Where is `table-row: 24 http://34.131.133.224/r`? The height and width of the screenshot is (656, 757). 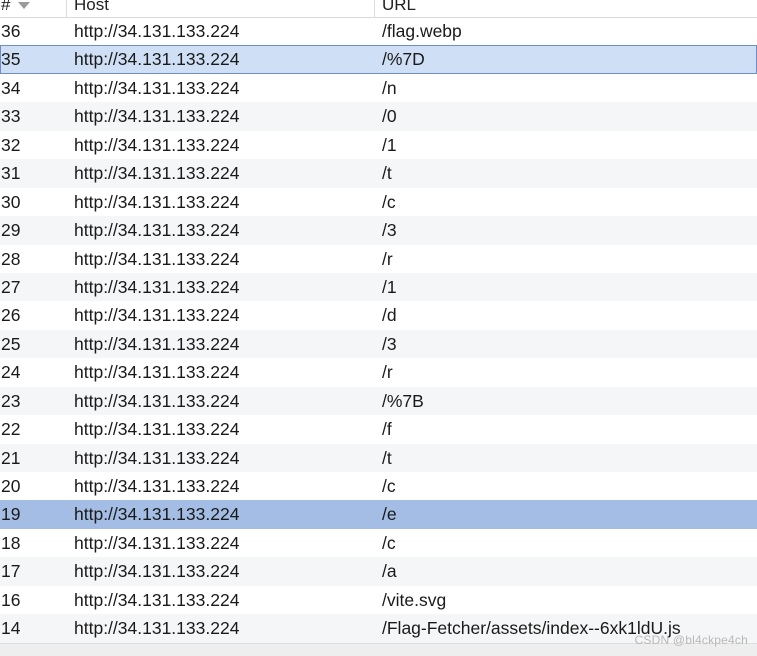 table-row: 24 http://34.131.133.224/r is located at coordinates (378, 372).